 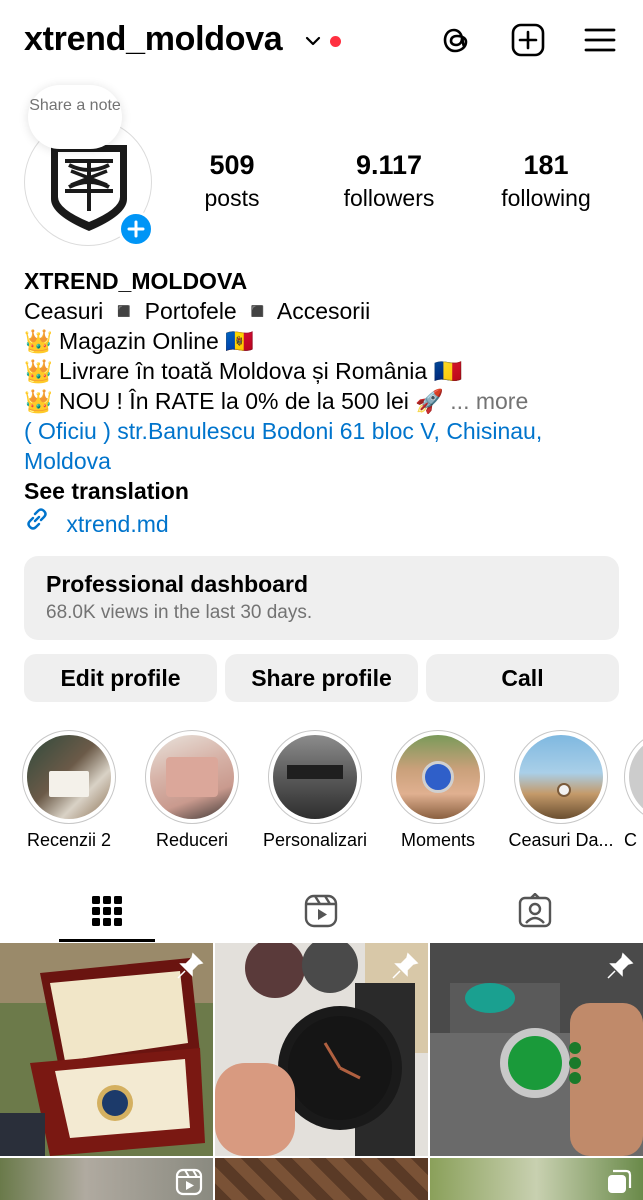 What do you see at coordinates (153, 39) in the screenshot?
I see `account-username: xtrend_moldova` at bounding box center [153, 39].